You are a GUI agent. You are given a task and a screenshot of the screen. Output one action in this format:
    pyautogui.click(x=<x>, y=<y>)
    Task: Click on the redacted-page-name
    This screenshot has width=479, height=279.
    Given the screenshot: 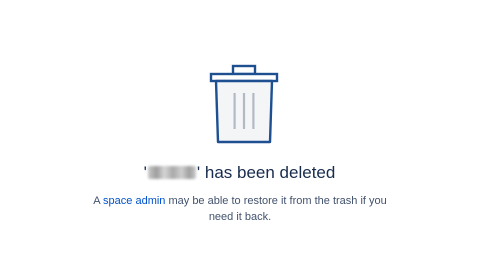 What is the action you would take?
    pyautogui.click(x=171, y=172)
    